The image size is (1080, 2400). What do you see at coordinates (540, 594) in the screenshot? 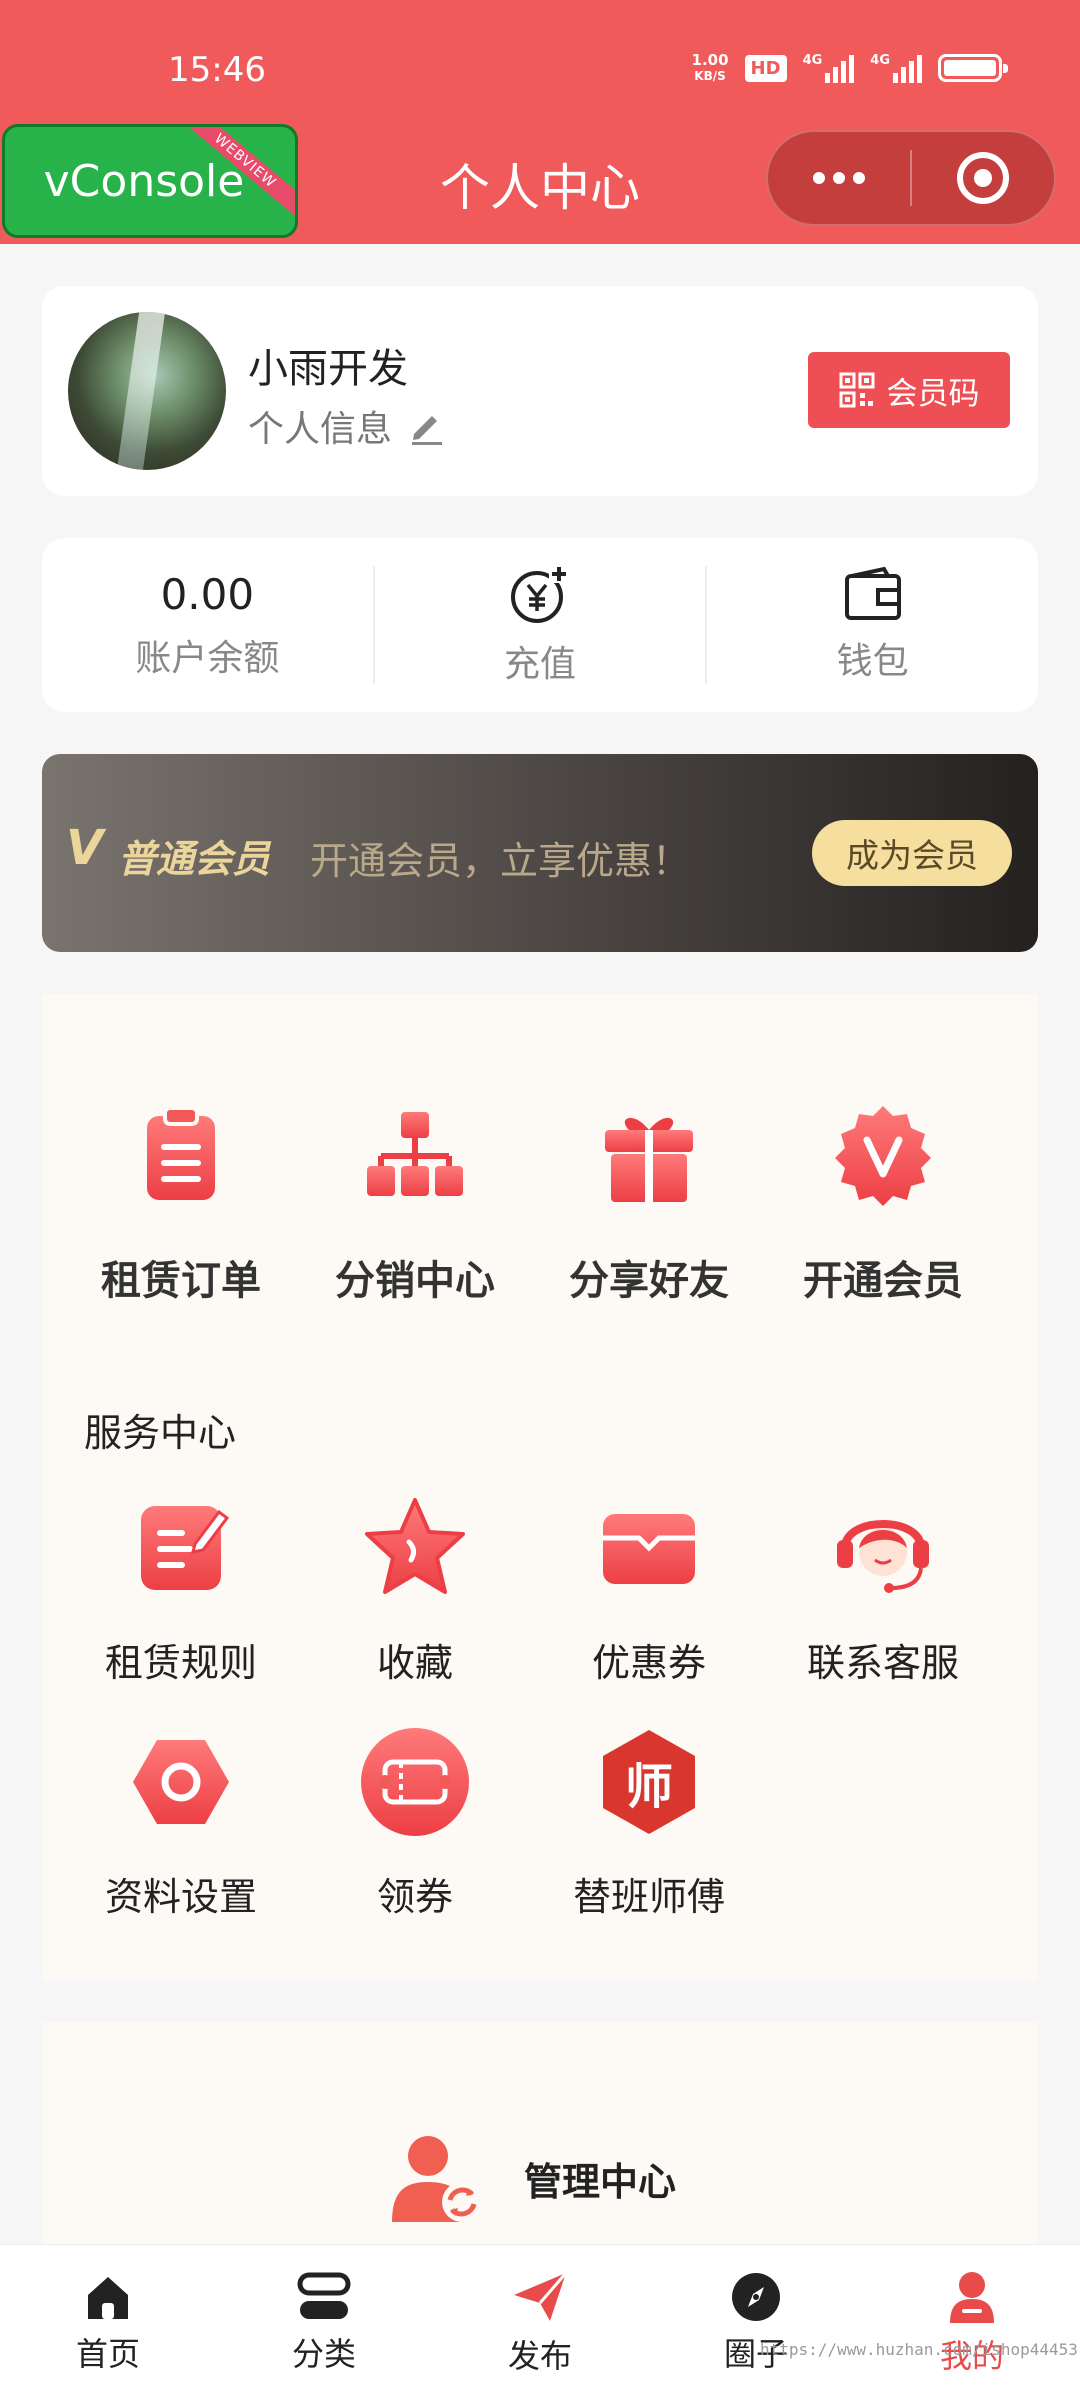
I see `yen-plus-icon` at bounding box center [540, 594].